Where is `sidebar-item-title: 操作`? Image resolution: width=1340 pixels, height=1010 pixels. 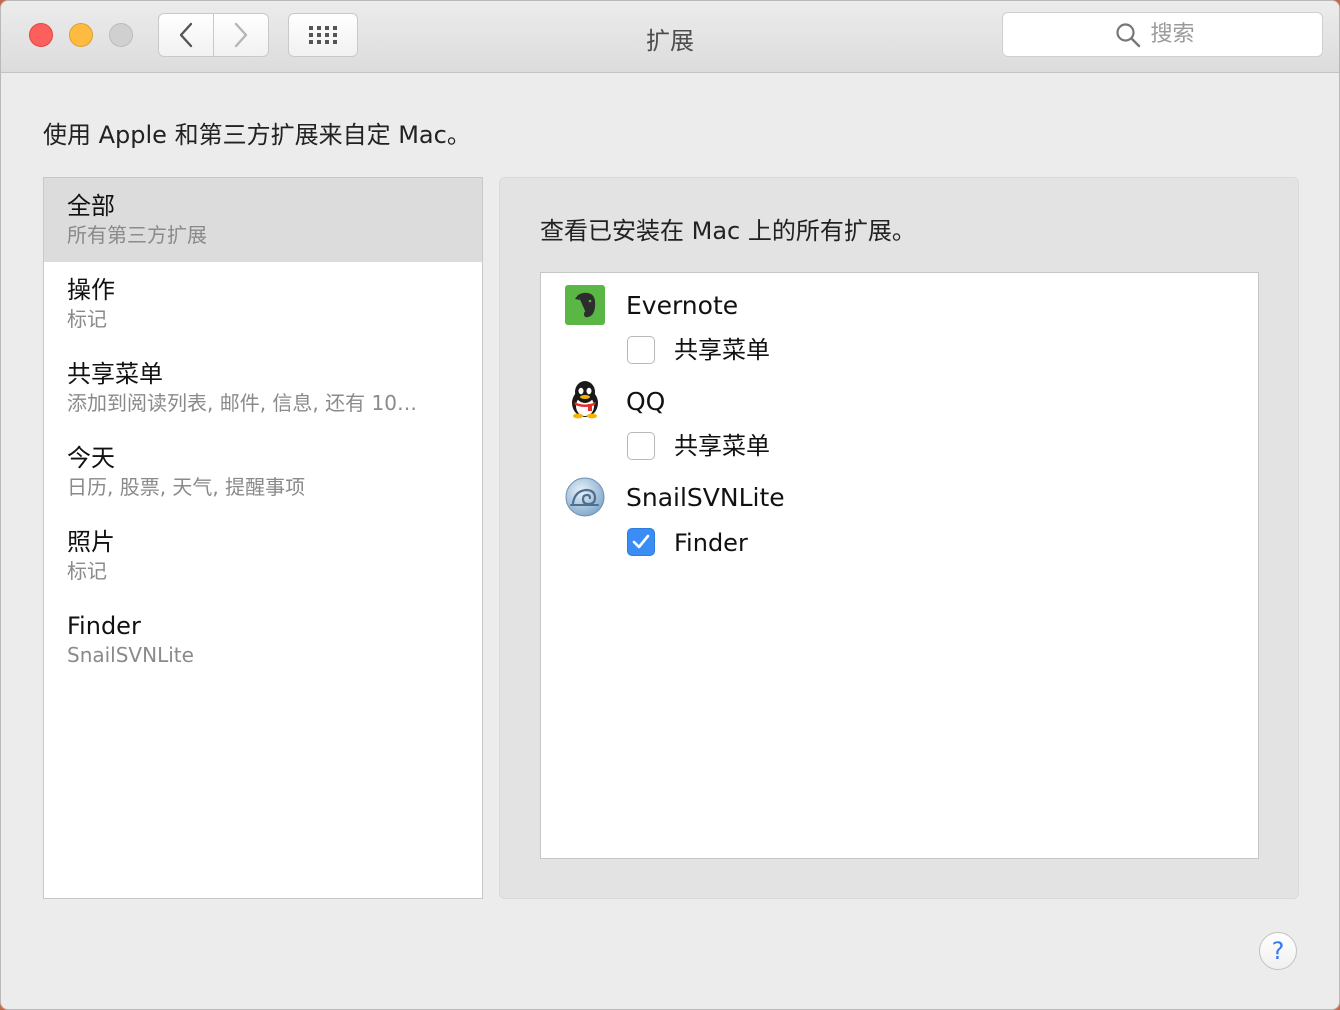 sidebar-item-title: 操作 is located at coordinates (91, 290).